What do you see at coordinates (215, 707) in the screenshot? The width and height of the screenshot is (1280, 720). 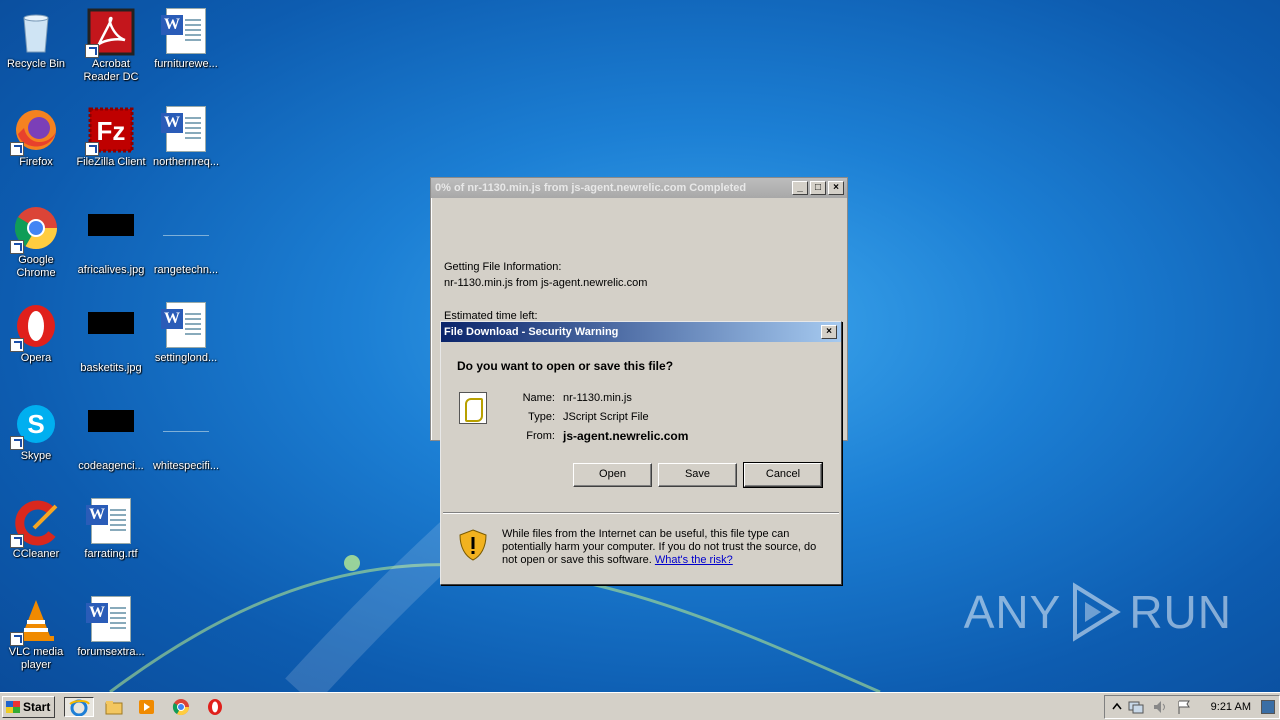 I see `opera-taskbar-icon` at bounding box center [215, 707].